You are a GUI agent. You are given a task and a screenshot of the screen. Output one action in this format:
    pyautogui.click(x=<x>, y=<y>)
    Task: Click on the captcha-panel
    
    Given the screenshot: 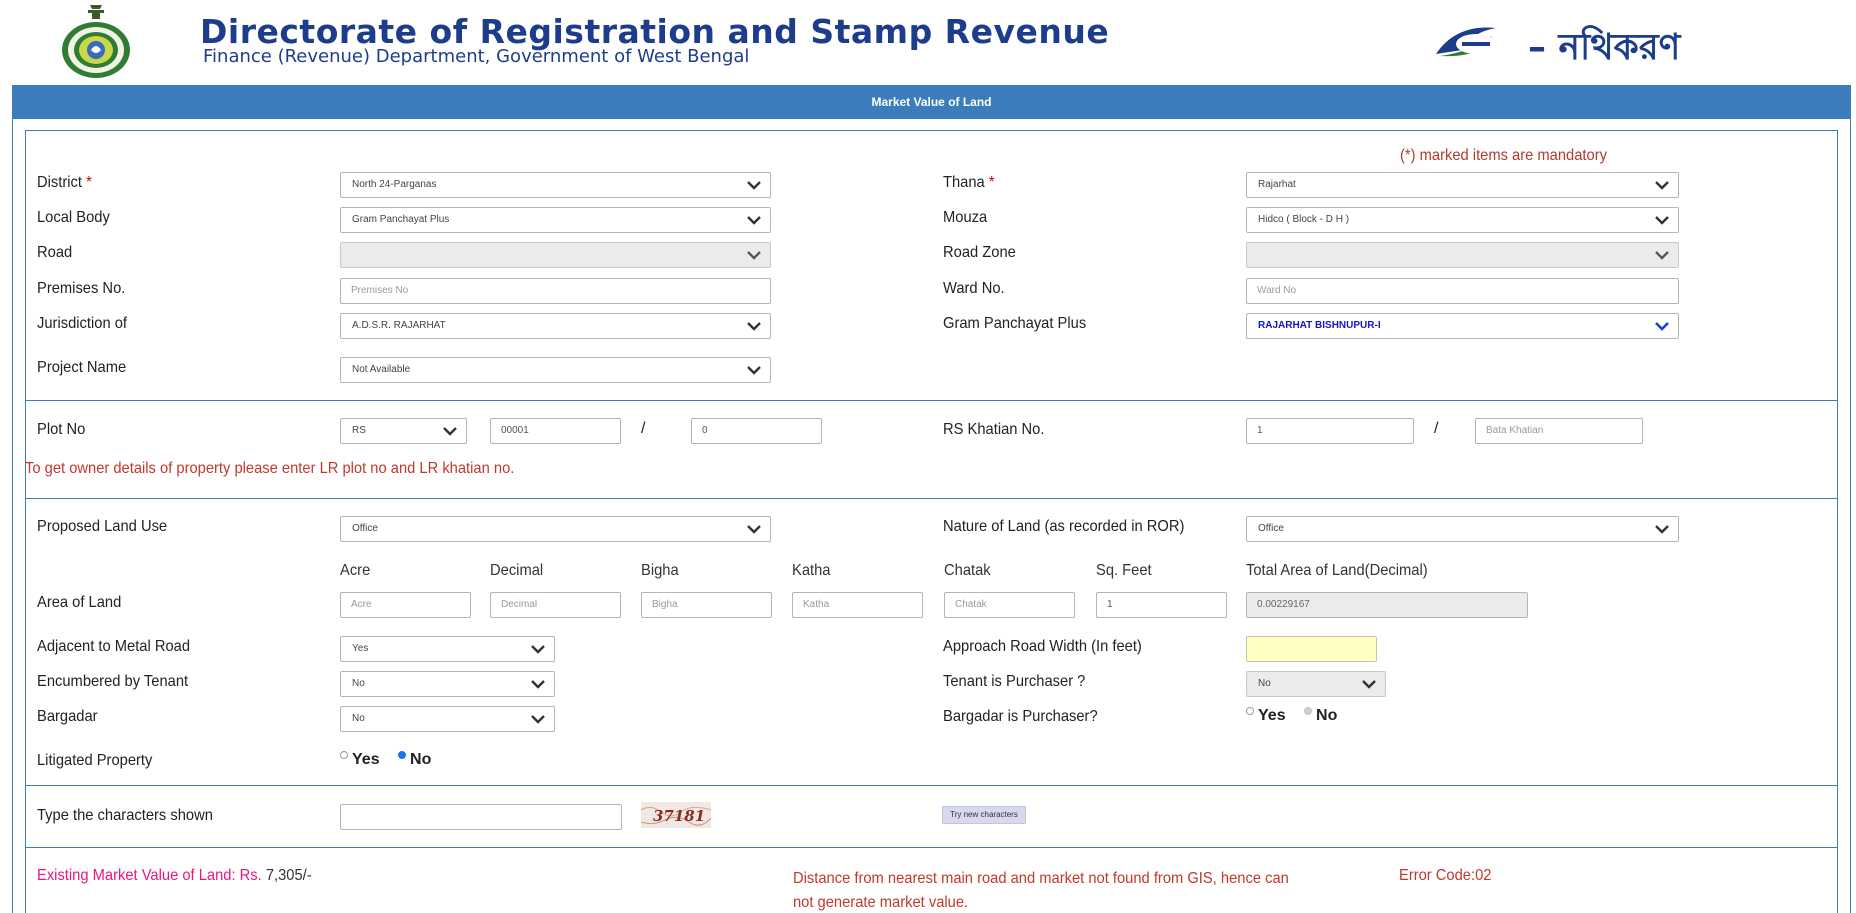 What is the action you would take?
    pyautogui.click(x=931, y=816)
    